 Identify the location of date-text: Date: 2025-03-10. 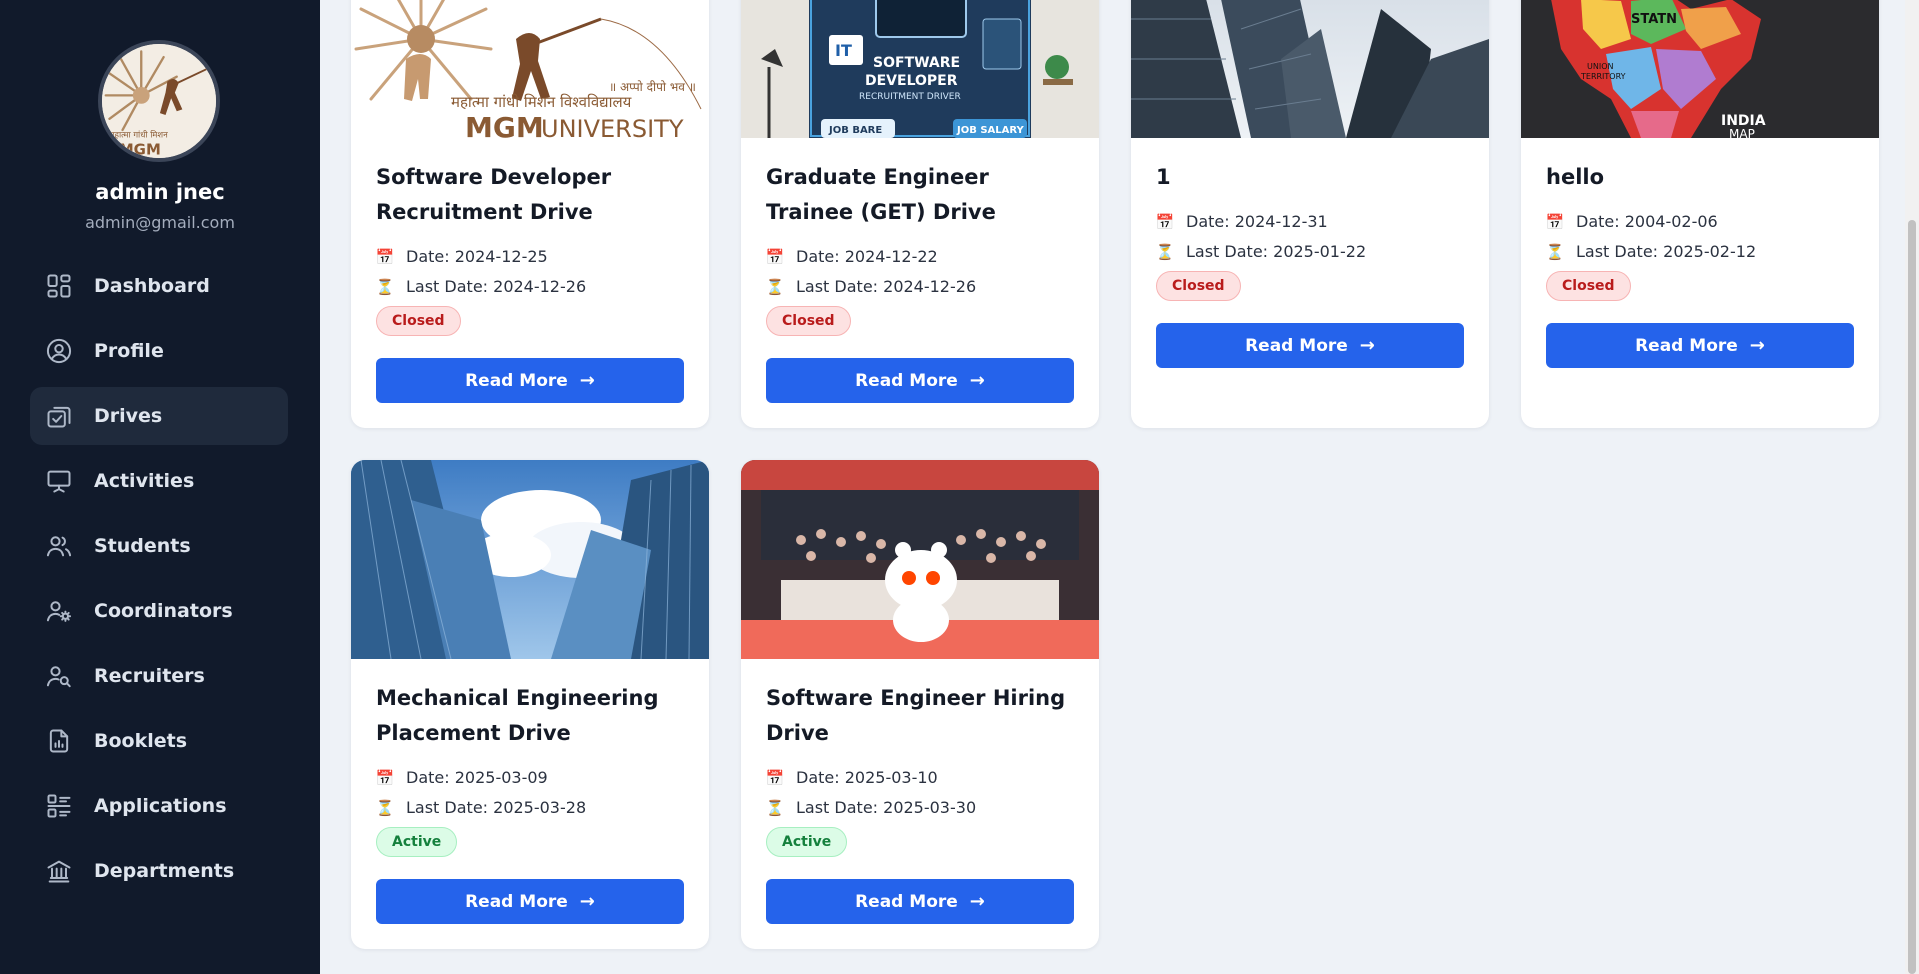
(867, 777).